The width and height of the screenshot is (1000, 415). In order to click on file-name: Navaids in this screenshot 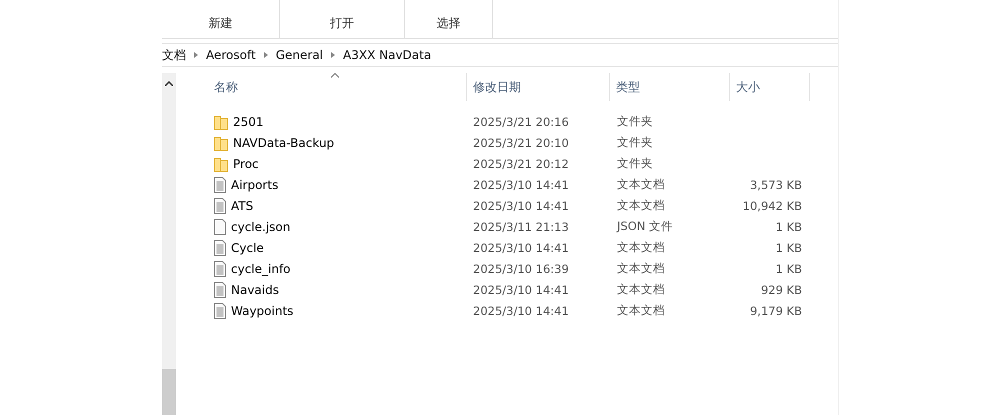, I will do `click(255, 289)`.